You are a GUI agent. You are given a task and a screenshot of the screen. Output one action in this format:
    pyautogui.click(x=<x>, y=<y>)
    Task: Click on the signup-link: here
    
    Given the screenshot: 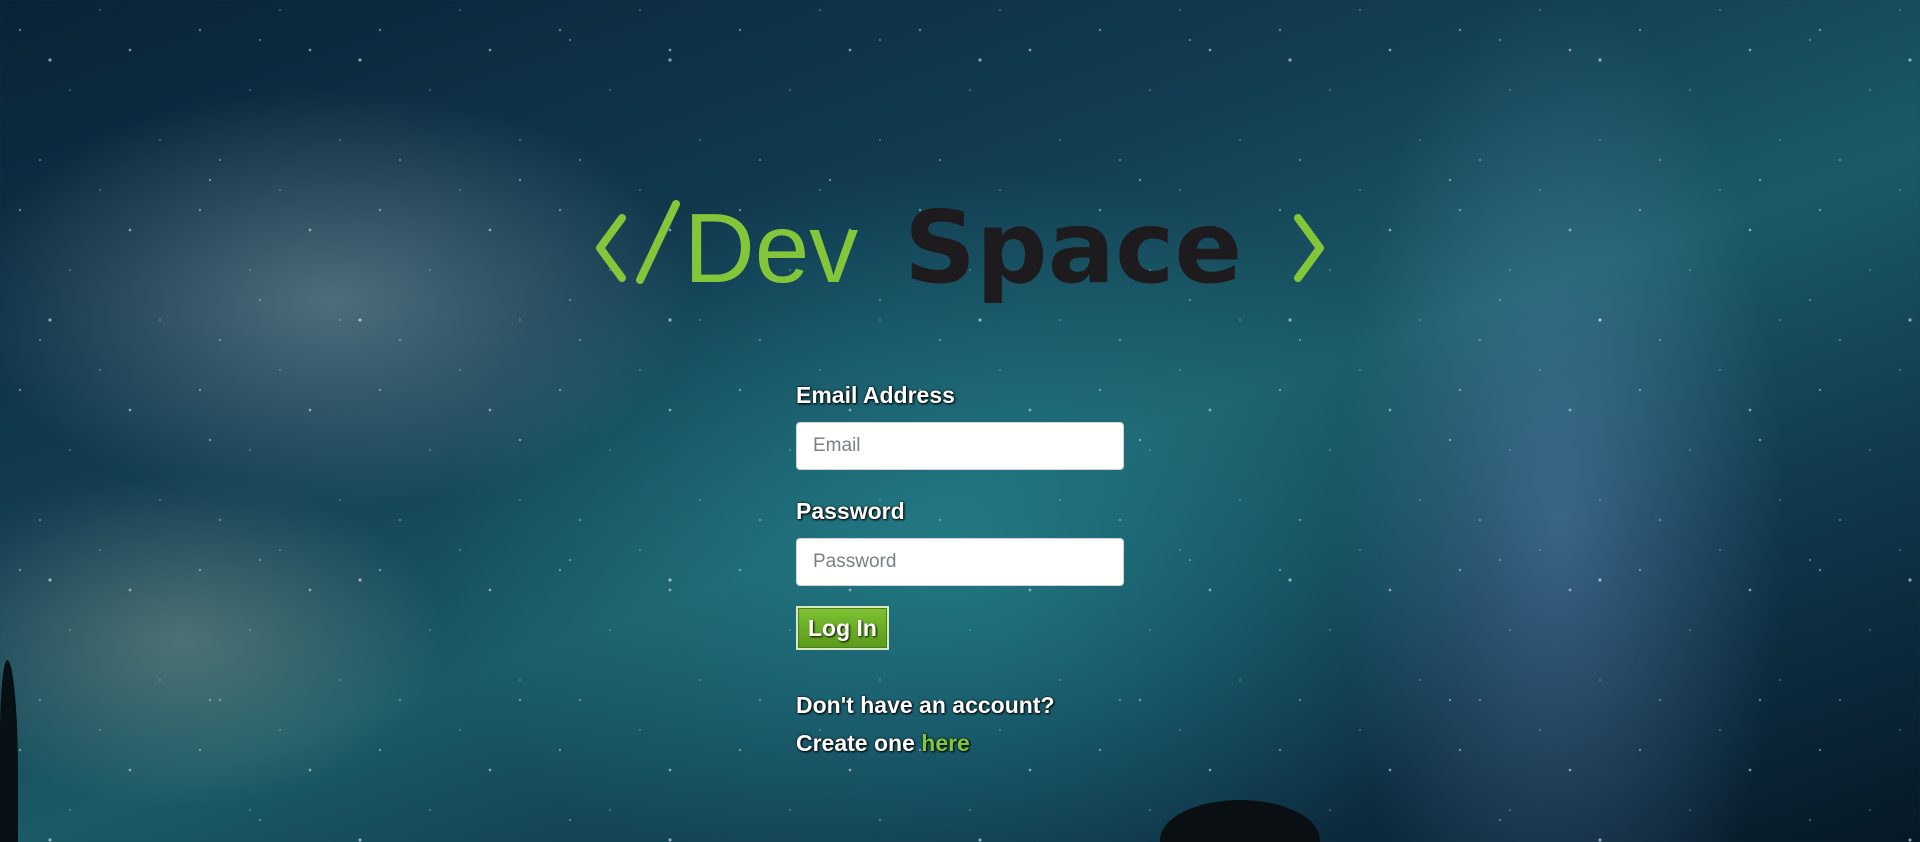 What is the action you would take?
    pyautogui.click(x=945, y=743)
    